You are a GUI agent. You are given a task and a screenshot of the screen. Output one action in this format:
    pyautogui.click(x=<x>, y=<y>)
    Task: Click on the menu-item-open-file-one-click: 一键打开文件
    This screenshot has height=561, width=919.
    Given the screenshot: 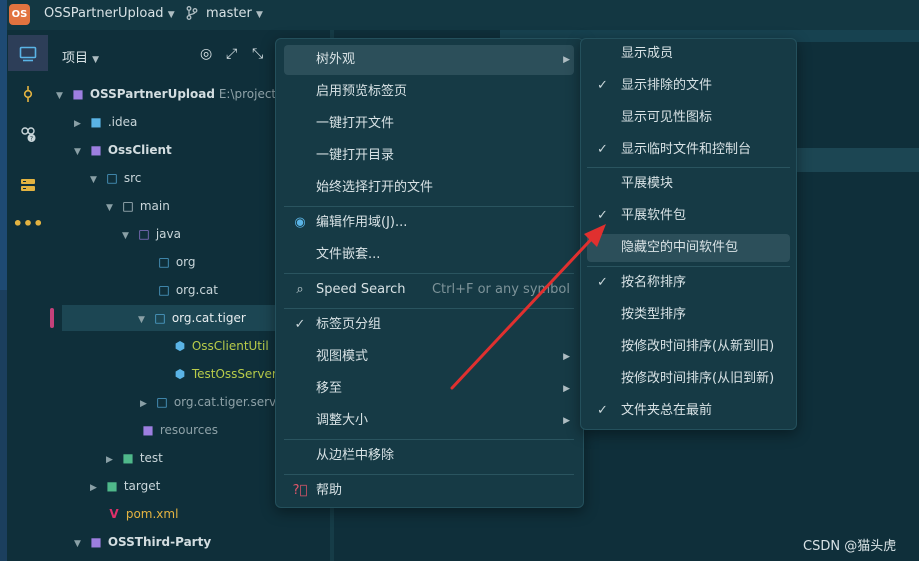 What is the action you would take?
    pyautogui.click(x=429, y=124)
    